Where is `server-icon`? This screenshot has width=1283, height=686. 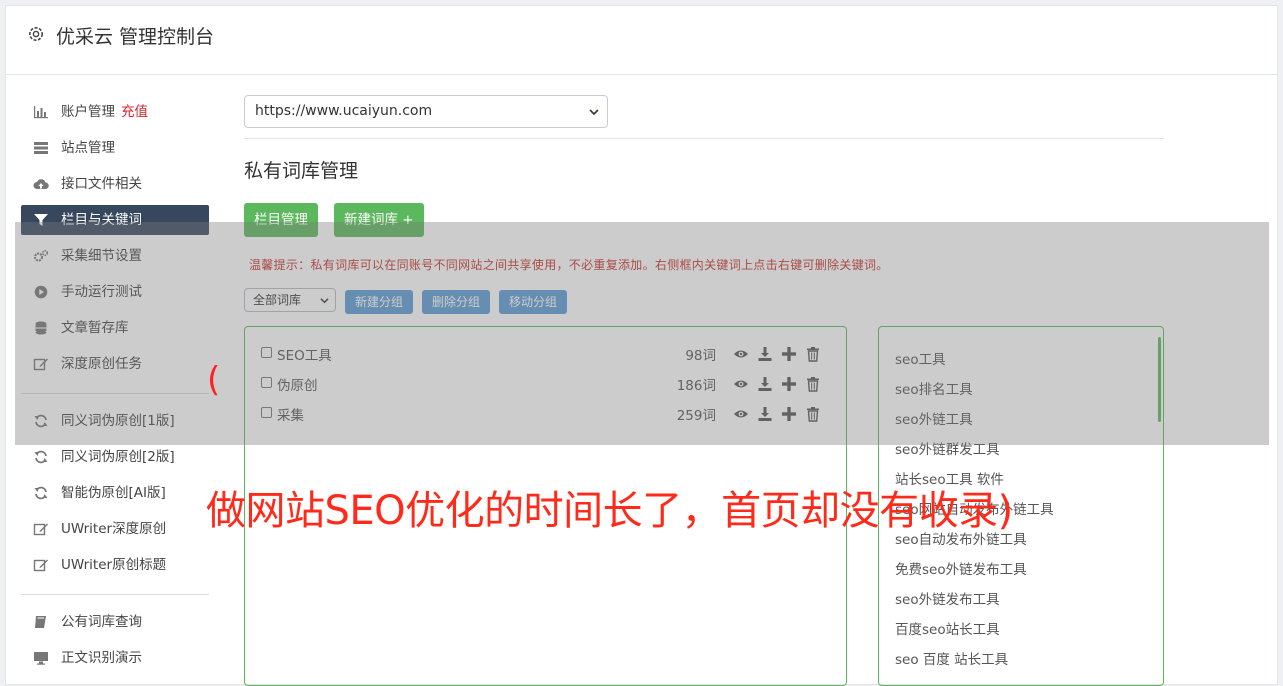 server-icon is located at coordinates (41, 148).